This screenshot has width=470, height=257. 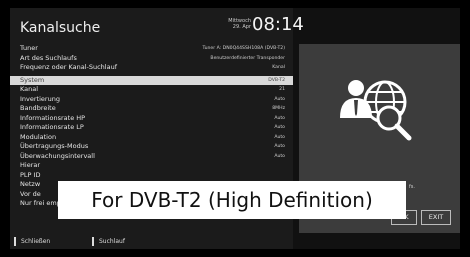 I want to click on setting-label: Art des Suchlaufs, so click(x=48, y=57).